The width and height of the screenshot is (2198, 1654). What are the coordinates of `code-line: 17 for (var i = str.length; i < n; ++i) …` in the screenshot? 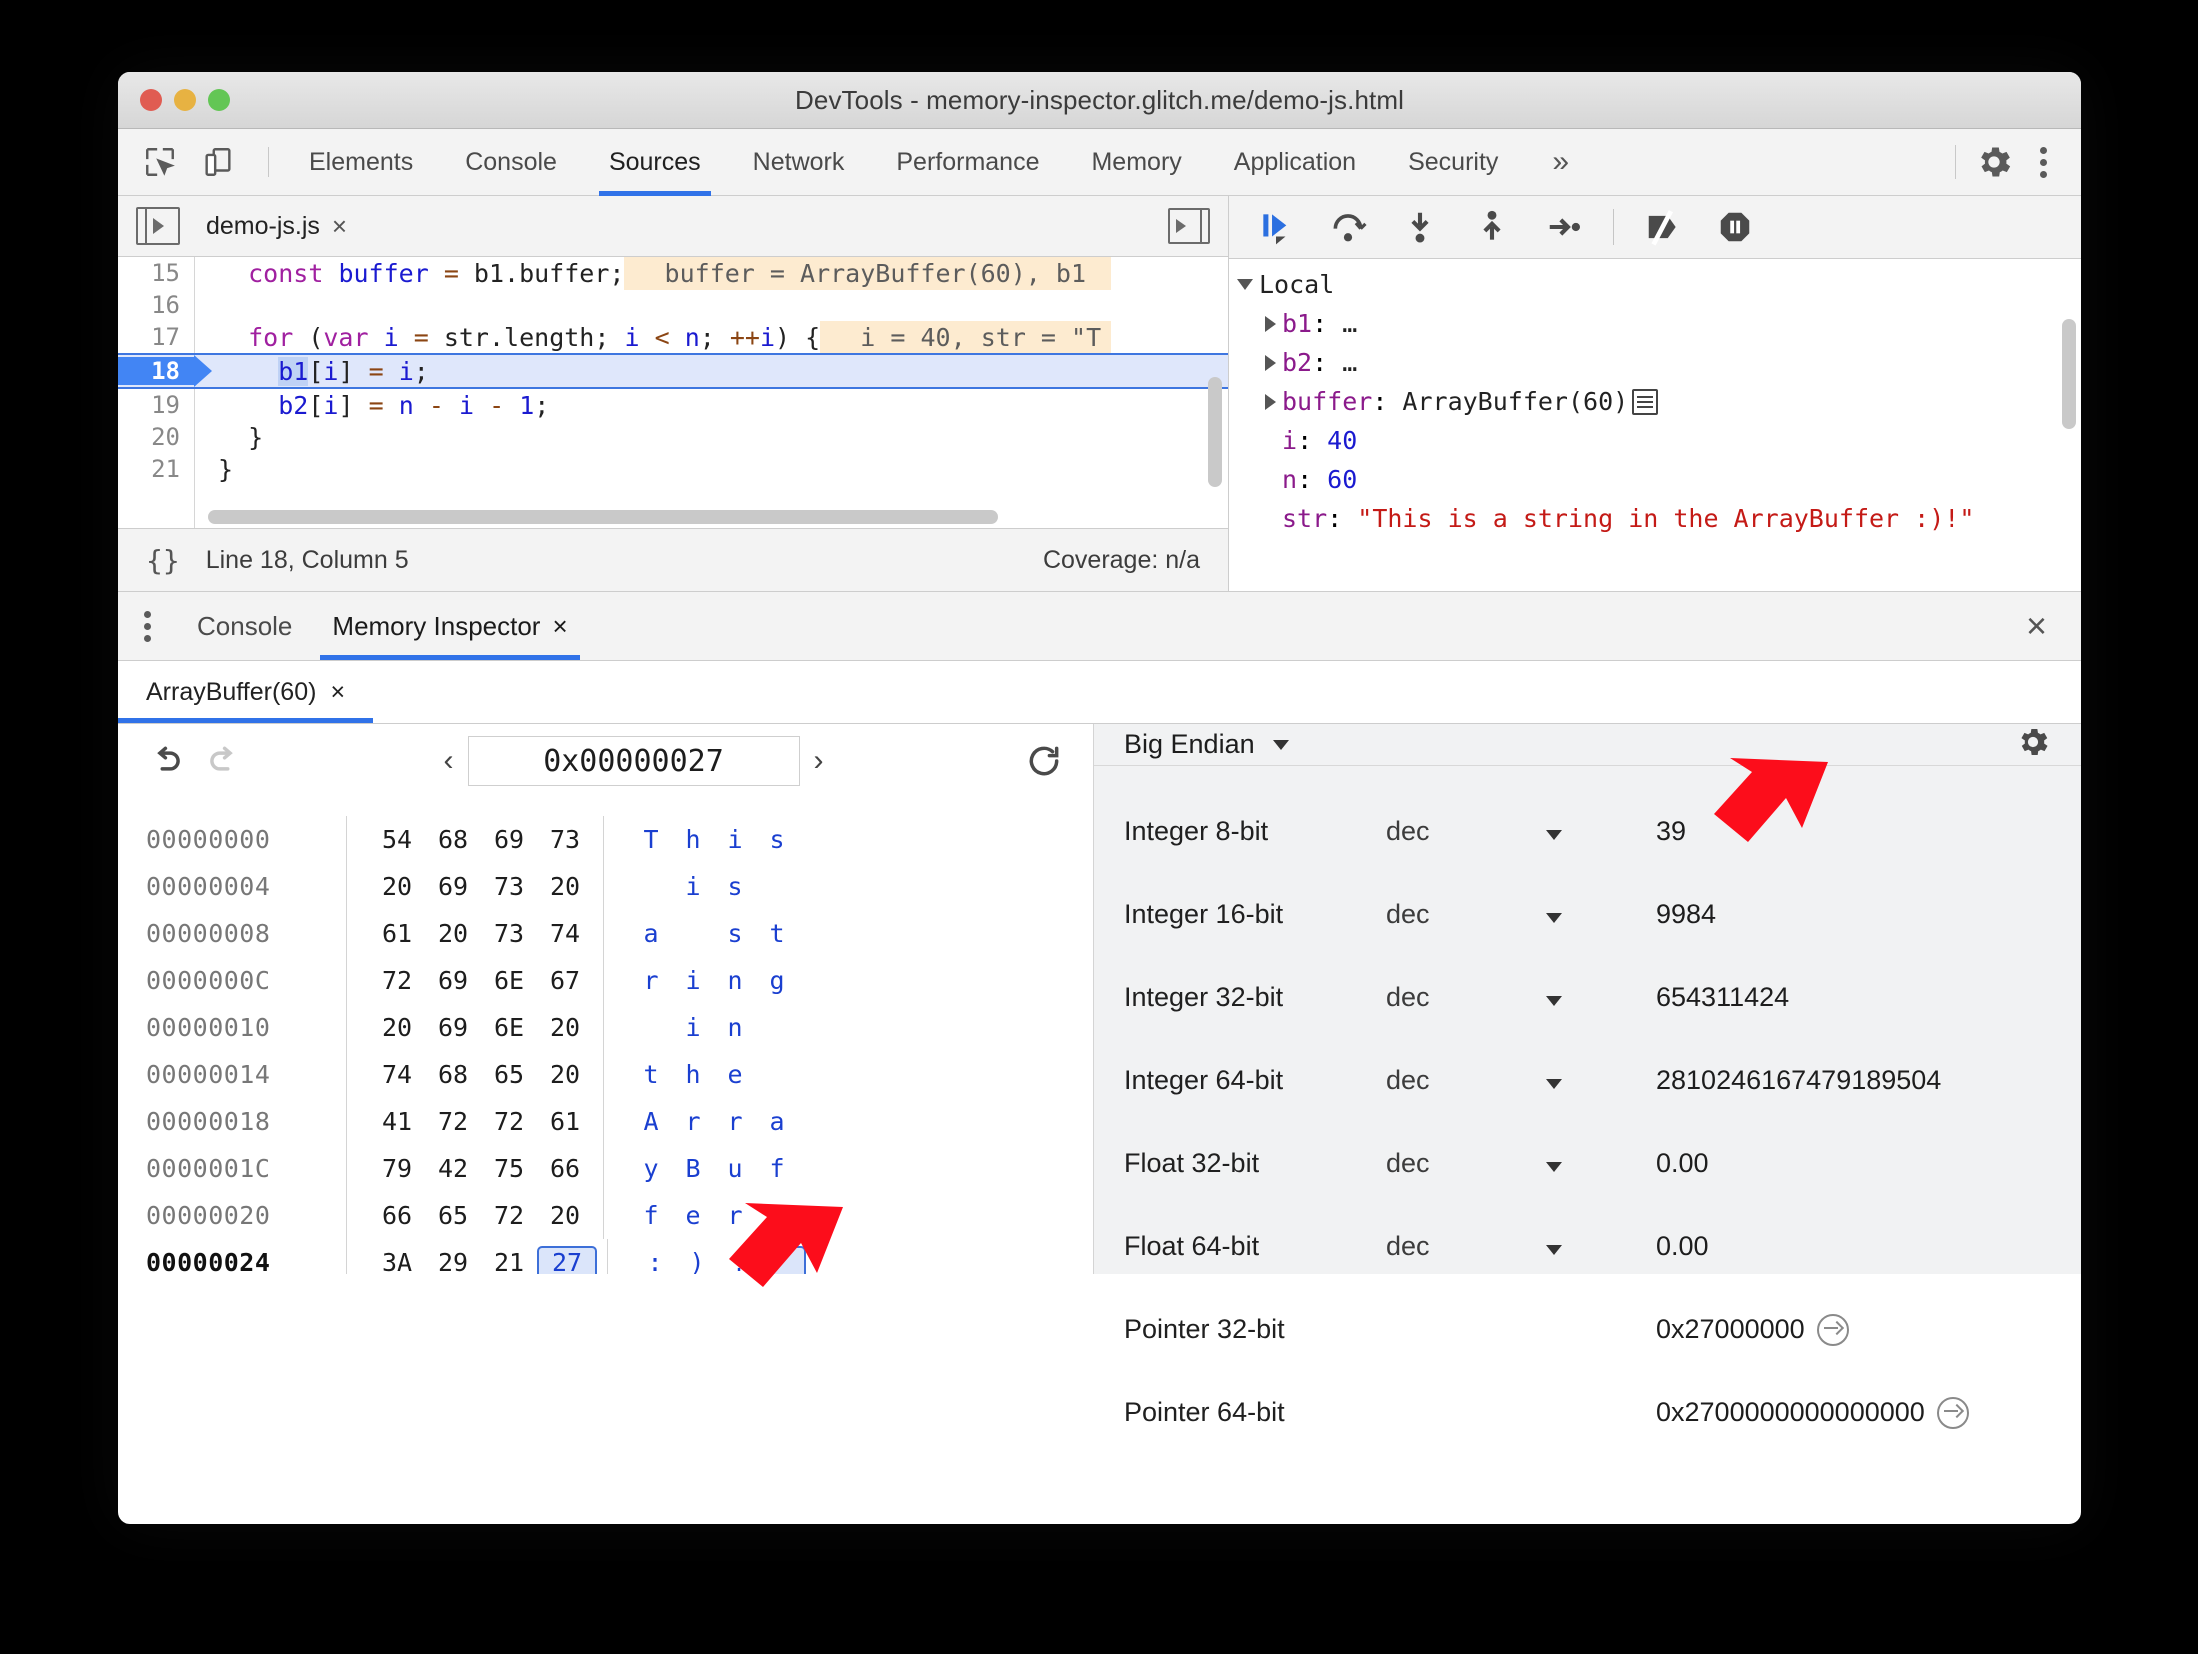 It's located at (673, 337).